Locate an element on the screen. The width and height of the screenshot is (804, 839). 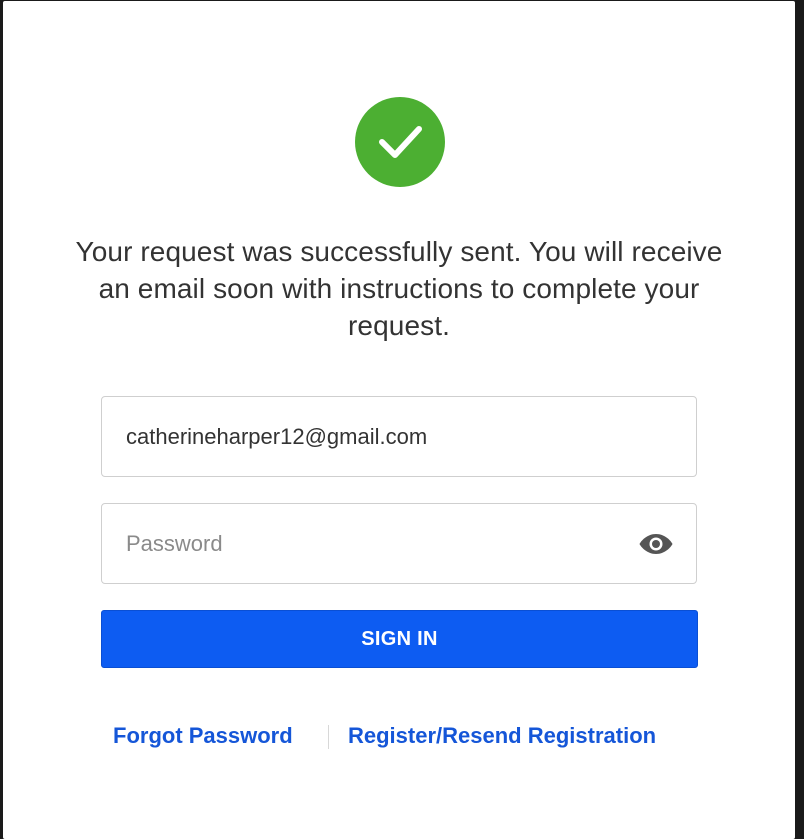
email-field is located at coordinates (399, 436).